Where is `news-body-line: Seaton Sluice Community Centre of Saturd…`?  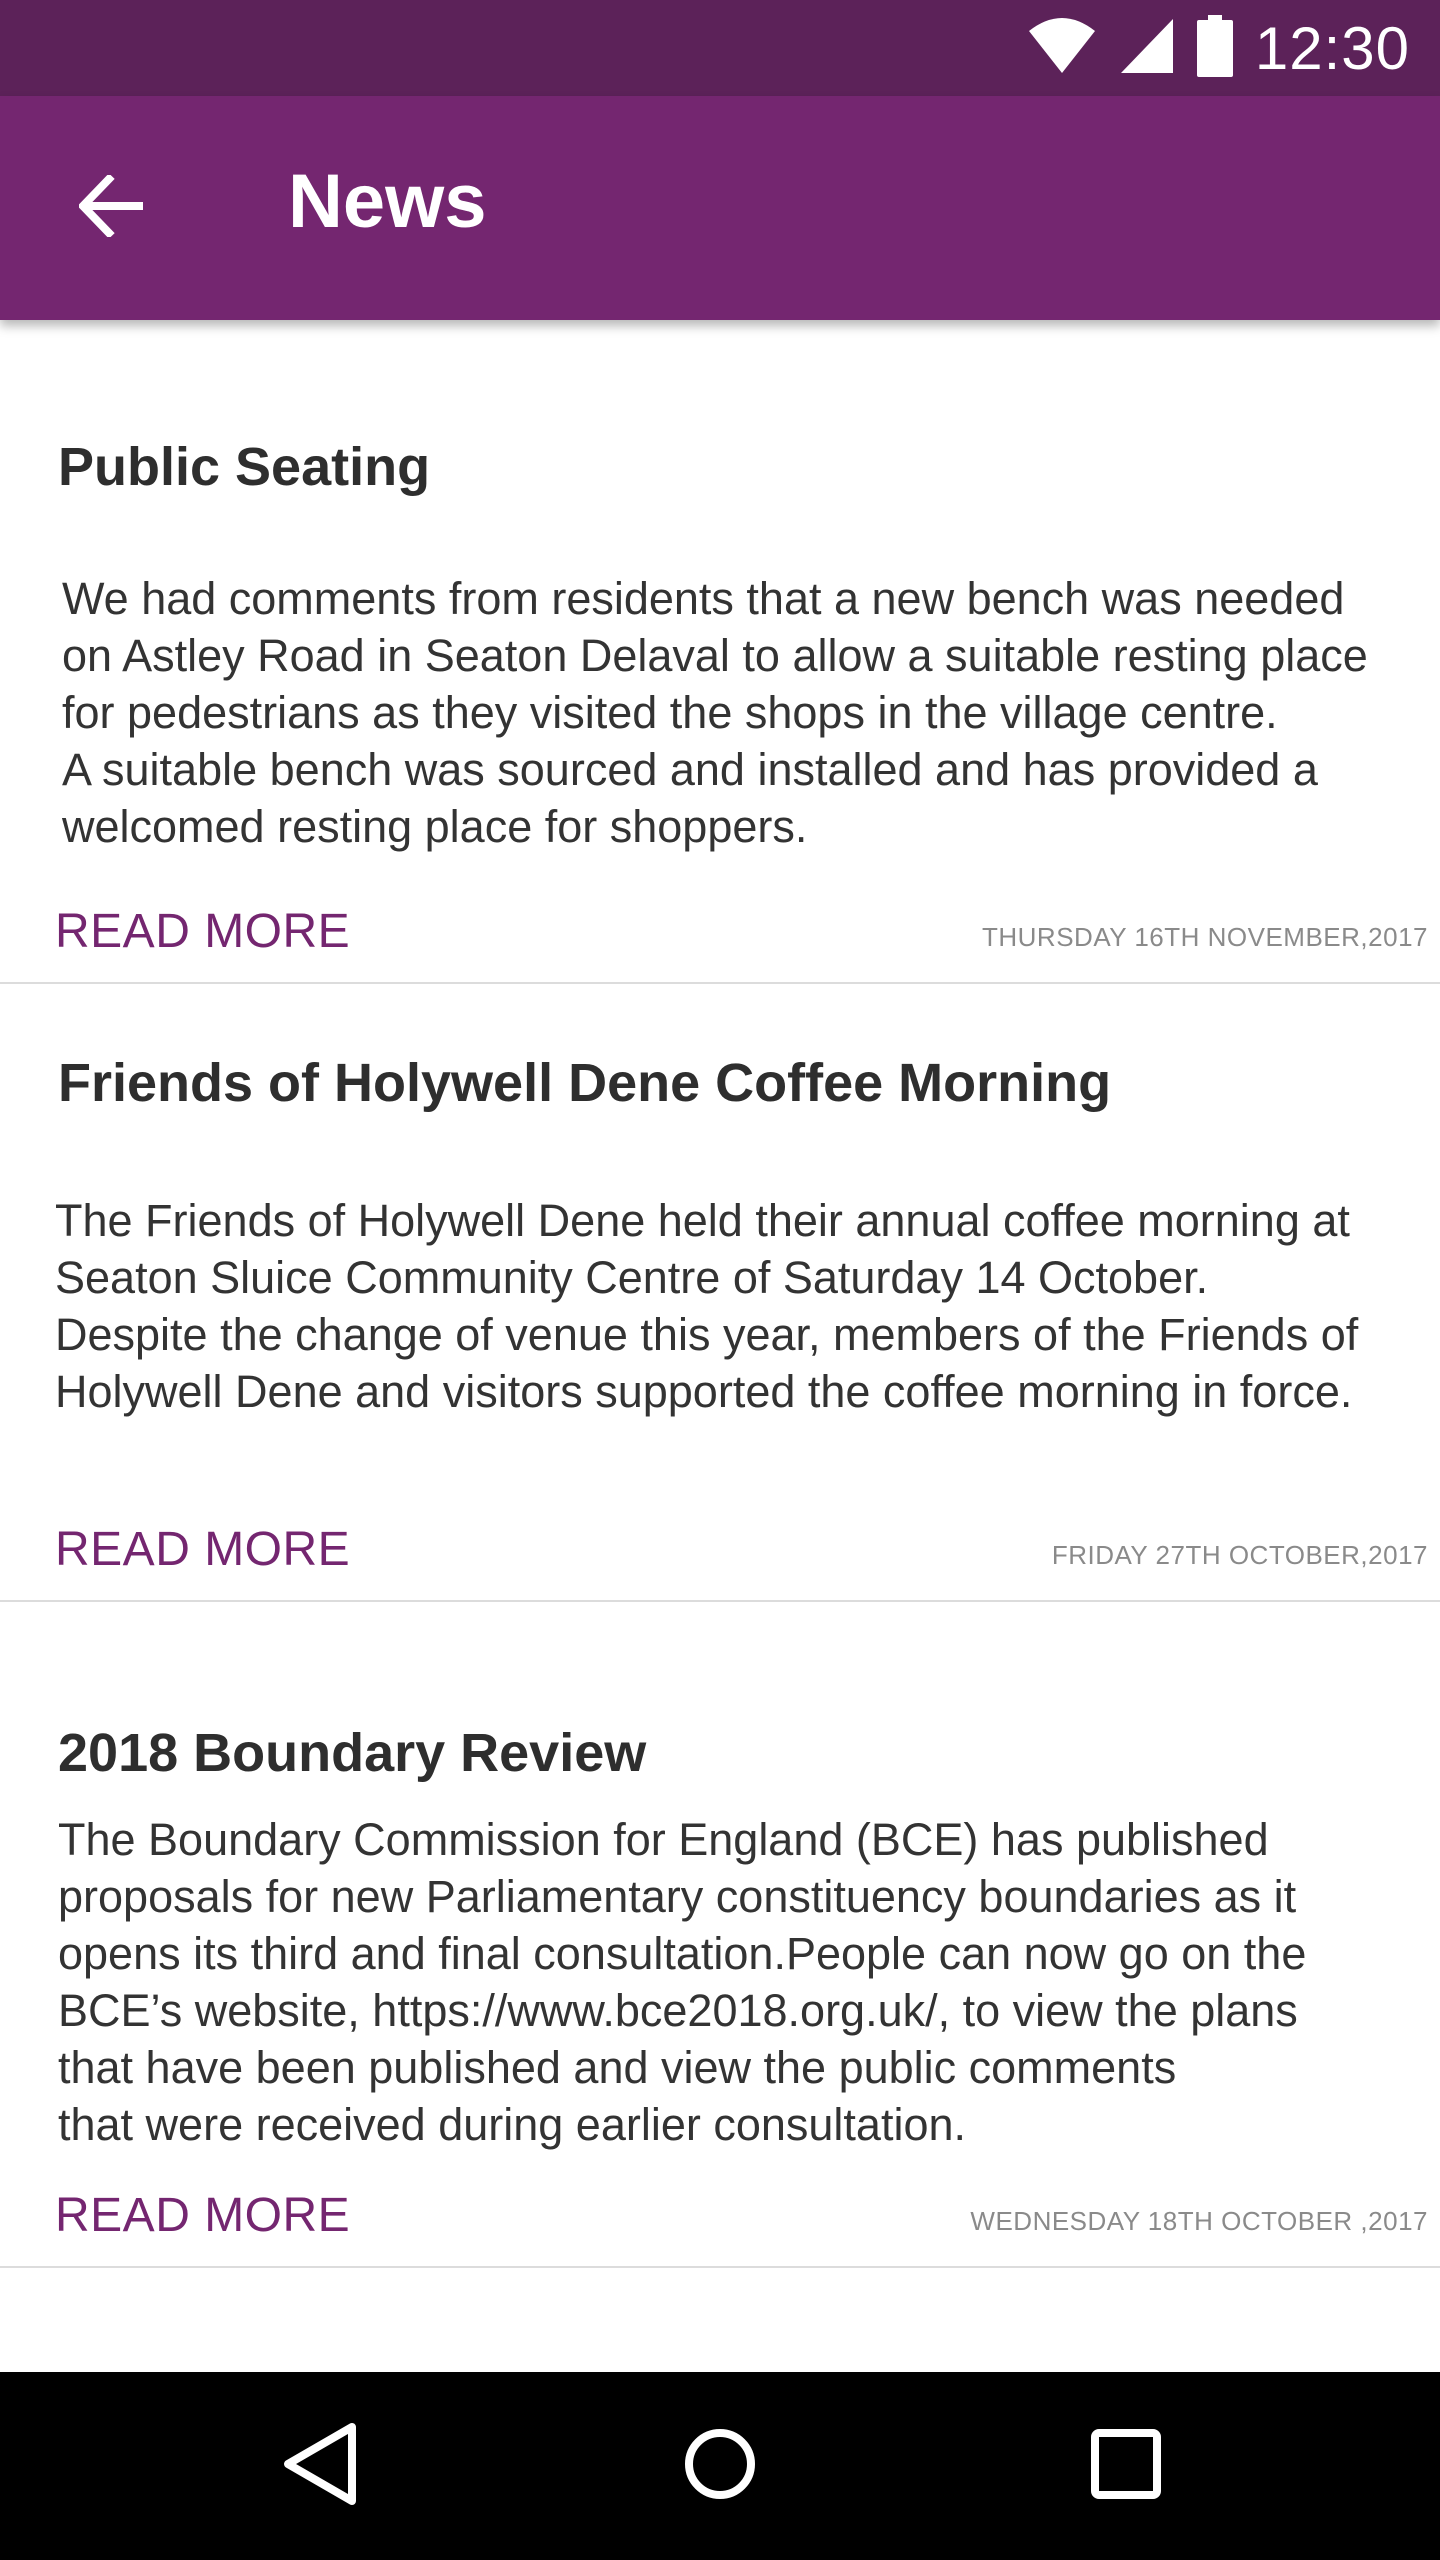 news-body-line: Seaton Sluice Community Centre of Saturd… is located at coordinates (632, 1277).